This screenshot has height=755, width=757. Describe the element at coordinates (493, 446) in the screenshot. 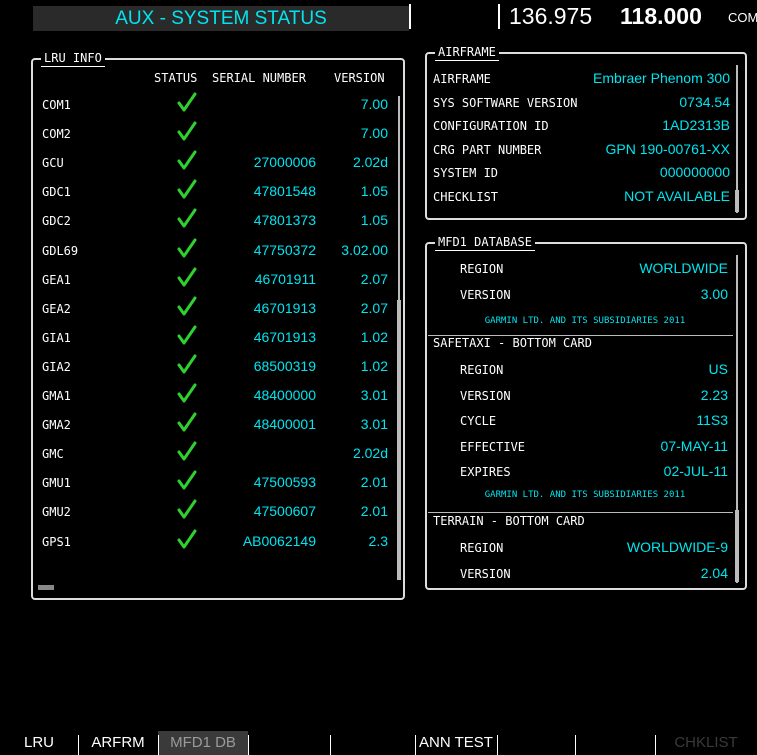

I see `database-label: EFFECTIVE` at that location.